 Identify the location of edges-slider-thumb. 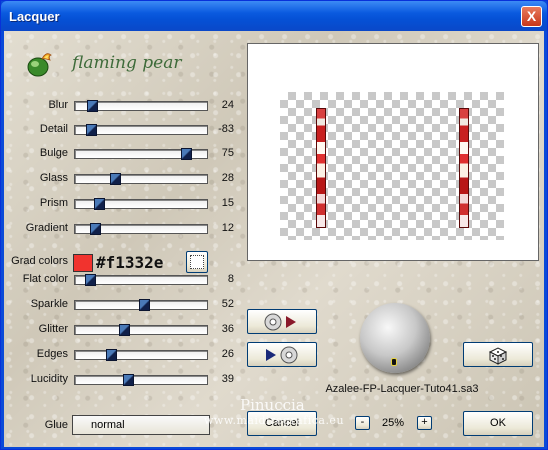
(111, 355).